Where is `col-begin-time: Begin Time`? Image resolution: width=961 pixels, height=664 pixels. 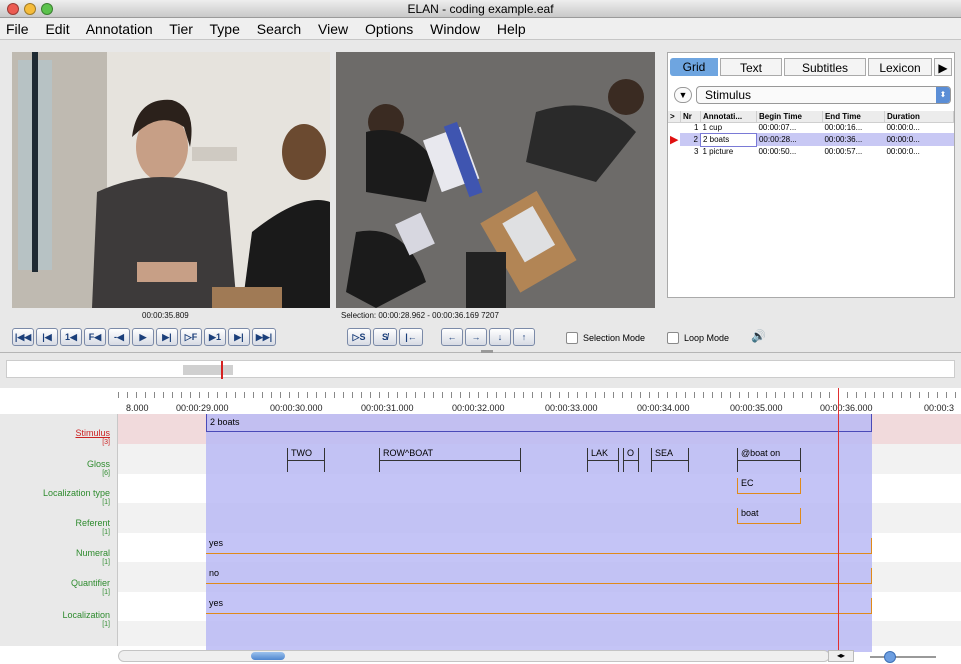 col-begin-time: Begin Time is located at coordinates (789, 117).